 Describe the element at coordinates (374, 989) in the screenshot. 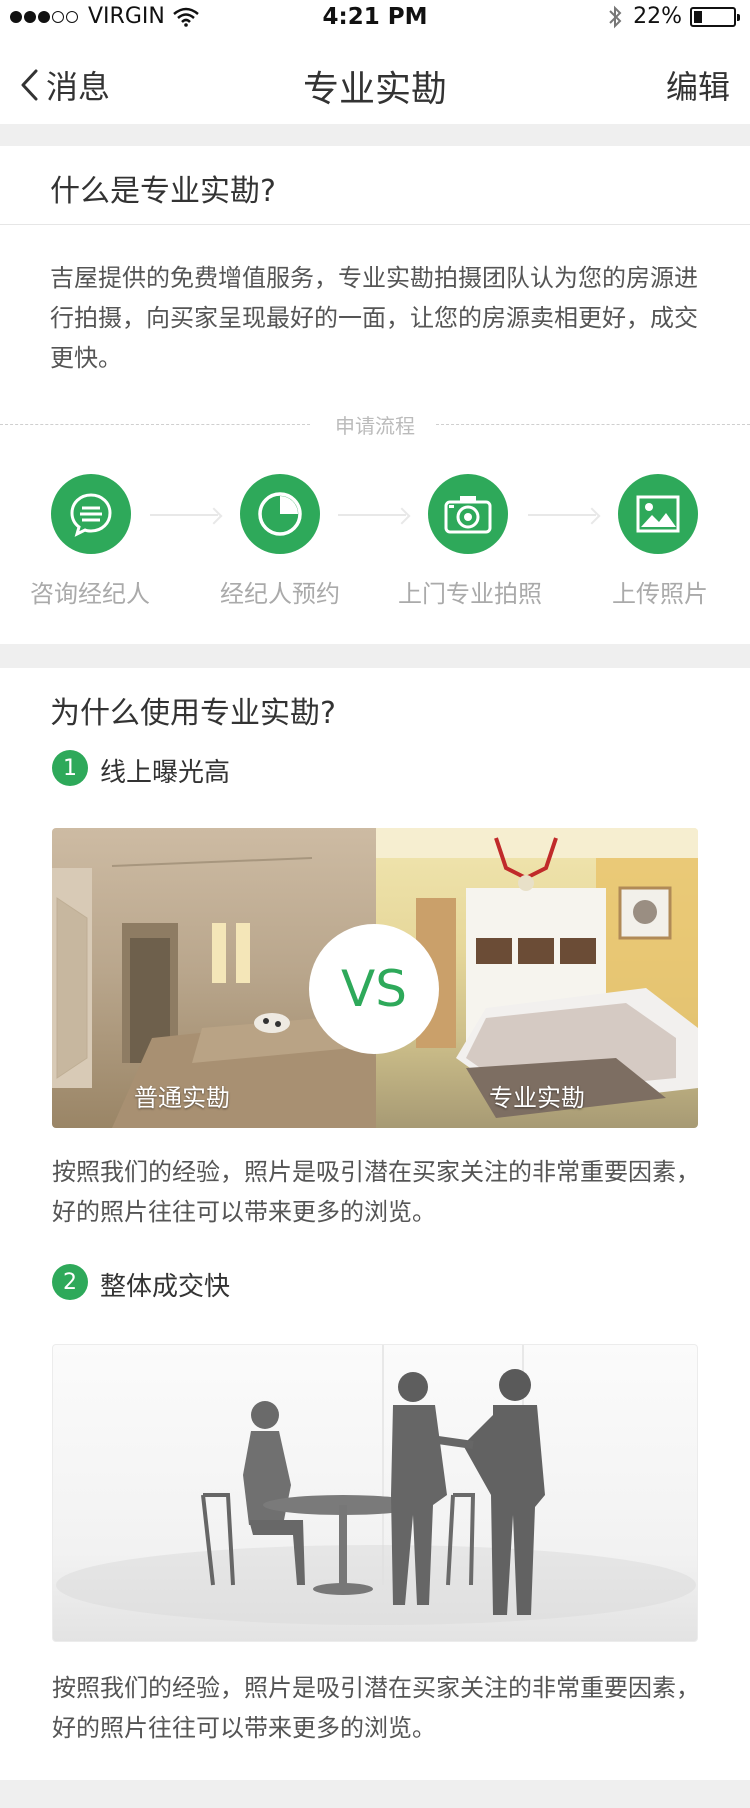

I see `vs-badge: VS` at that location.